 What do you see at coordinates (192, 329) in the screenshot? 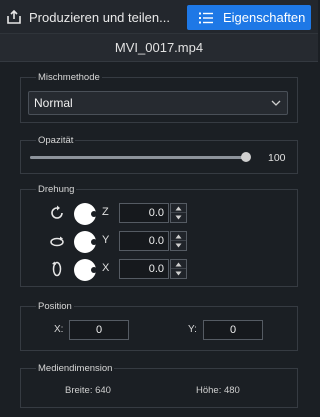
I see `position-y-label: Y:` at bounding box center [192, 329].